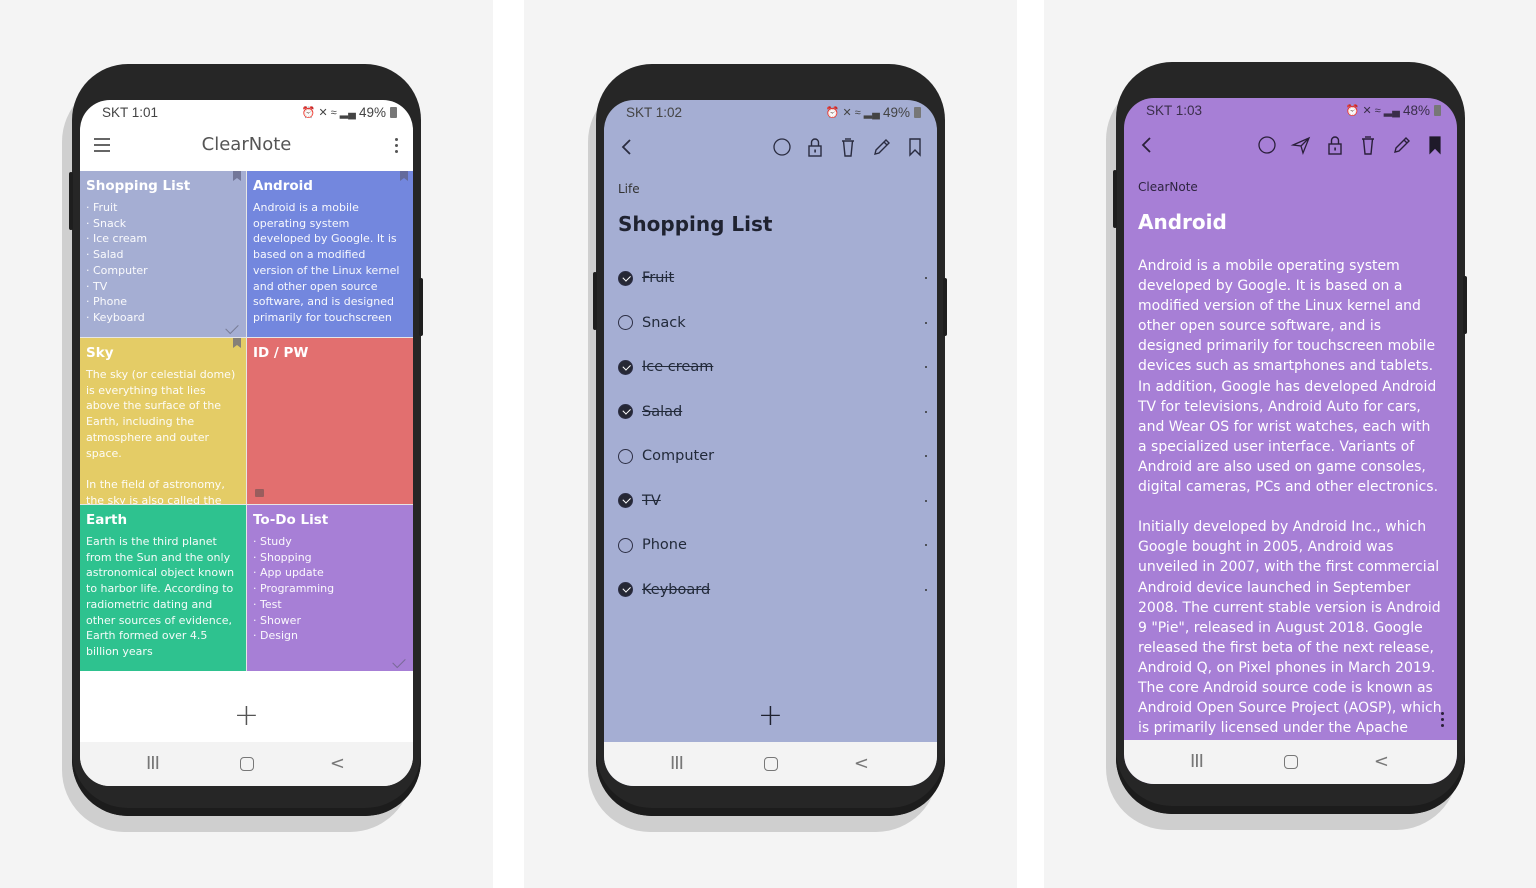 Image resolution: width=1536 pixels, height=888 pixels. Describe the element at coordinates (421, 307) in the screenshot. I see `power-button` at that location.